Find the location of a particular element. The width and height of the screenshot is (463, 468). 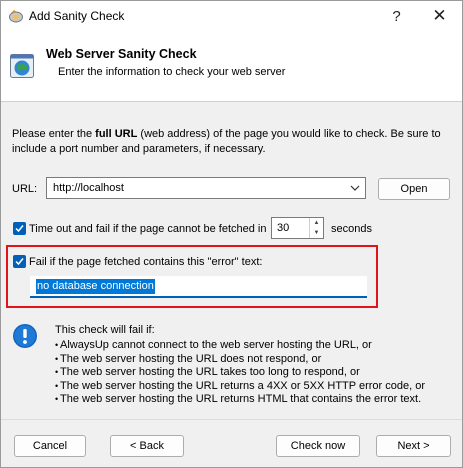

help-button: ? is located at coordinates (396, 16).